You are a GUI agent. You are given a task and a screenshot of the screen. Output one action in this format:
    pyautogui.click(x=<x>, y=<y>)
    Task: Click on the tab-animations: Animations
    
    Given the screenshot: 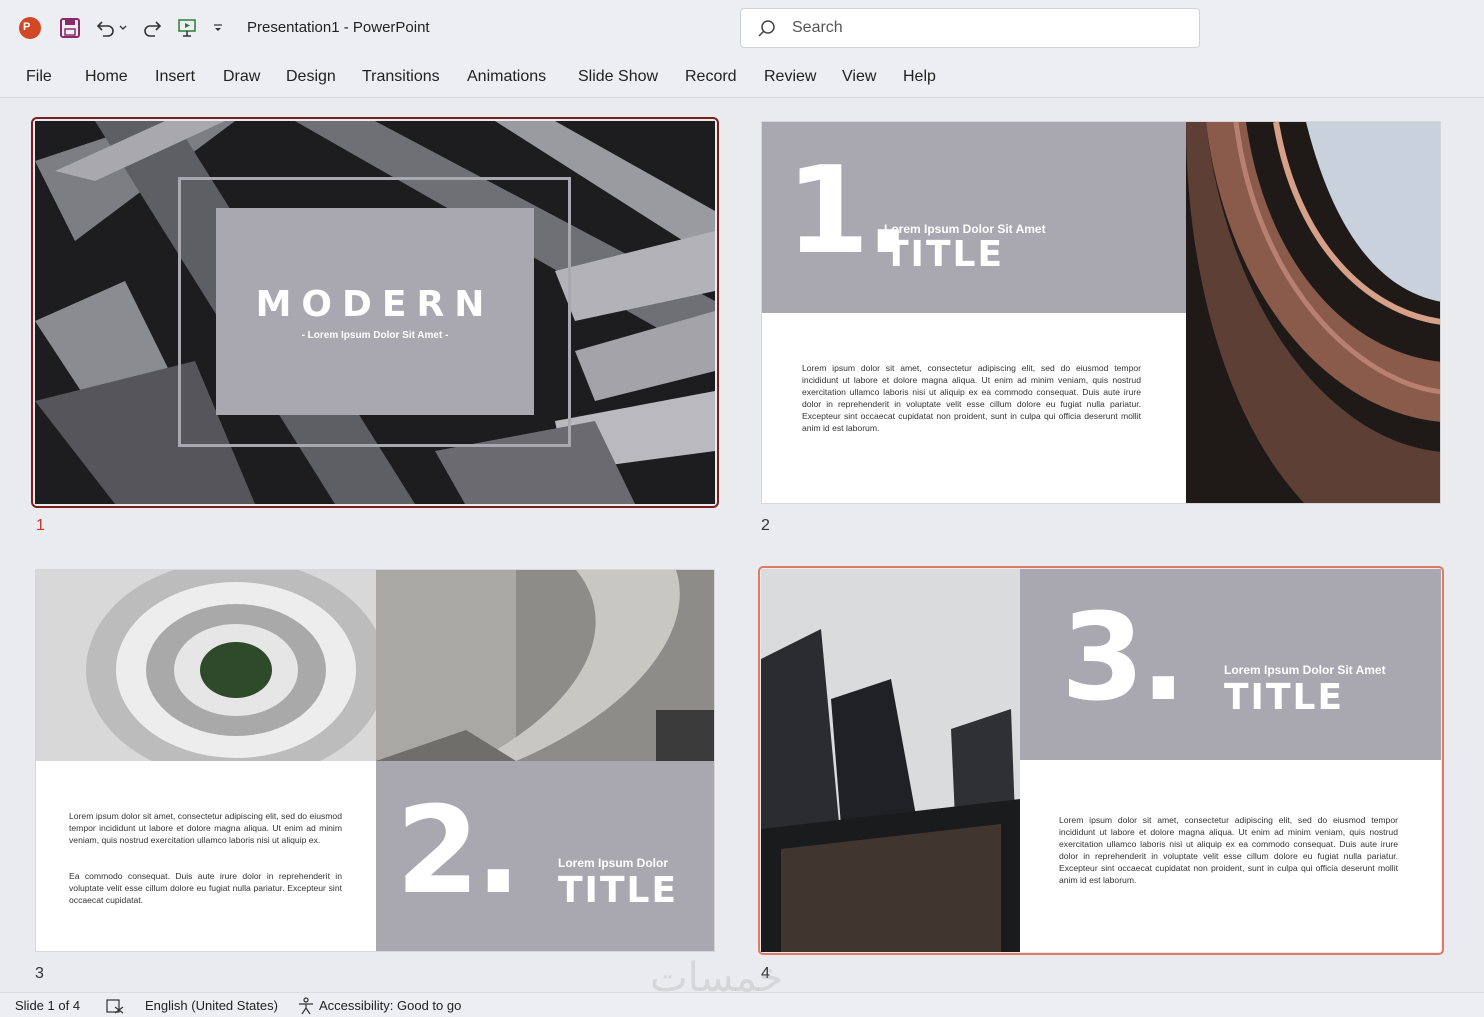 What is the action you would take?
    pyautogui.click(x=506, y=77)
    